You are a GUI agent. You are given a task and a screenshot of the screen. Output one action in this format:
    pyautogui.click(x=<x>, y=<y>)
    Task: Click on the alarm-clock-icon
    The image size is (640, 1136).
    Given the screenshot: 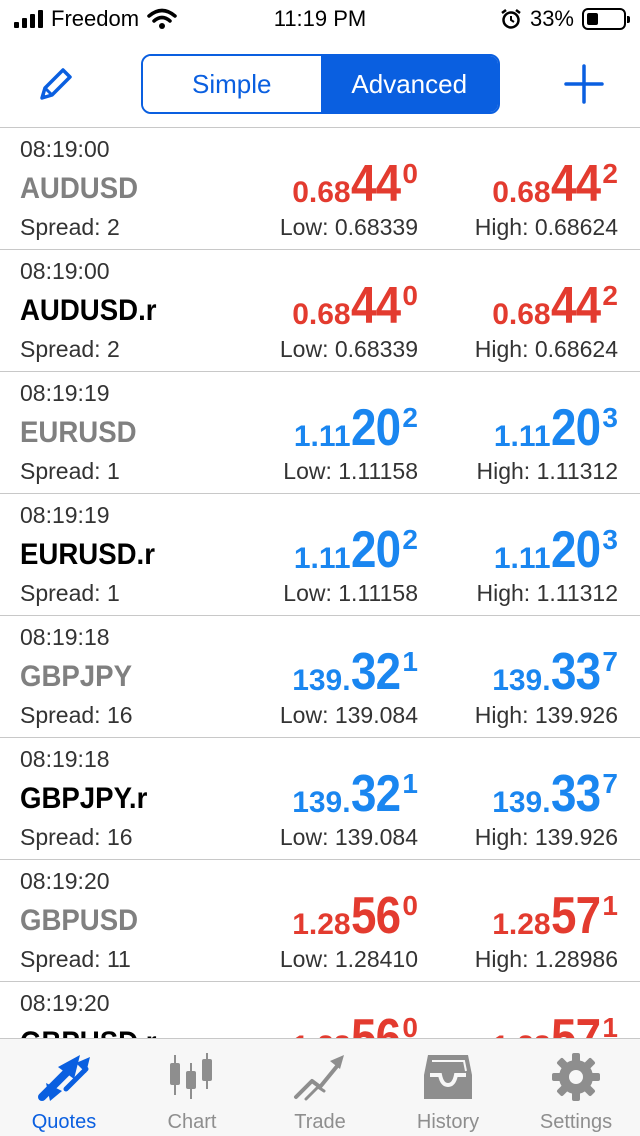 What is the action you would take?
    pyautogui.click(x=511, y=19)
    